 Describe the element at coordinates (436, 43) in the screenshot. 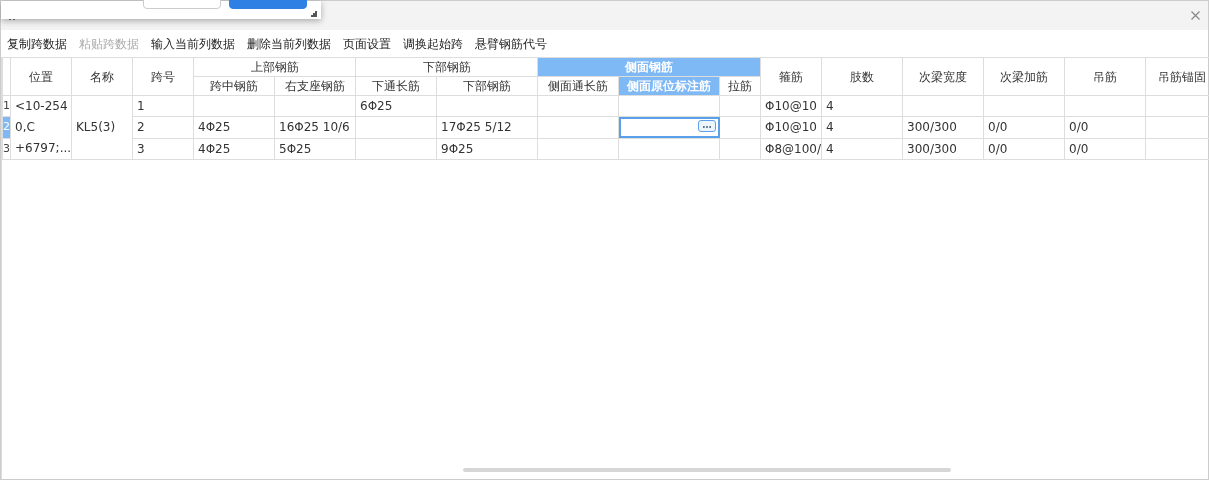

I see `toolbar-button: 调换起始跨` at that location.